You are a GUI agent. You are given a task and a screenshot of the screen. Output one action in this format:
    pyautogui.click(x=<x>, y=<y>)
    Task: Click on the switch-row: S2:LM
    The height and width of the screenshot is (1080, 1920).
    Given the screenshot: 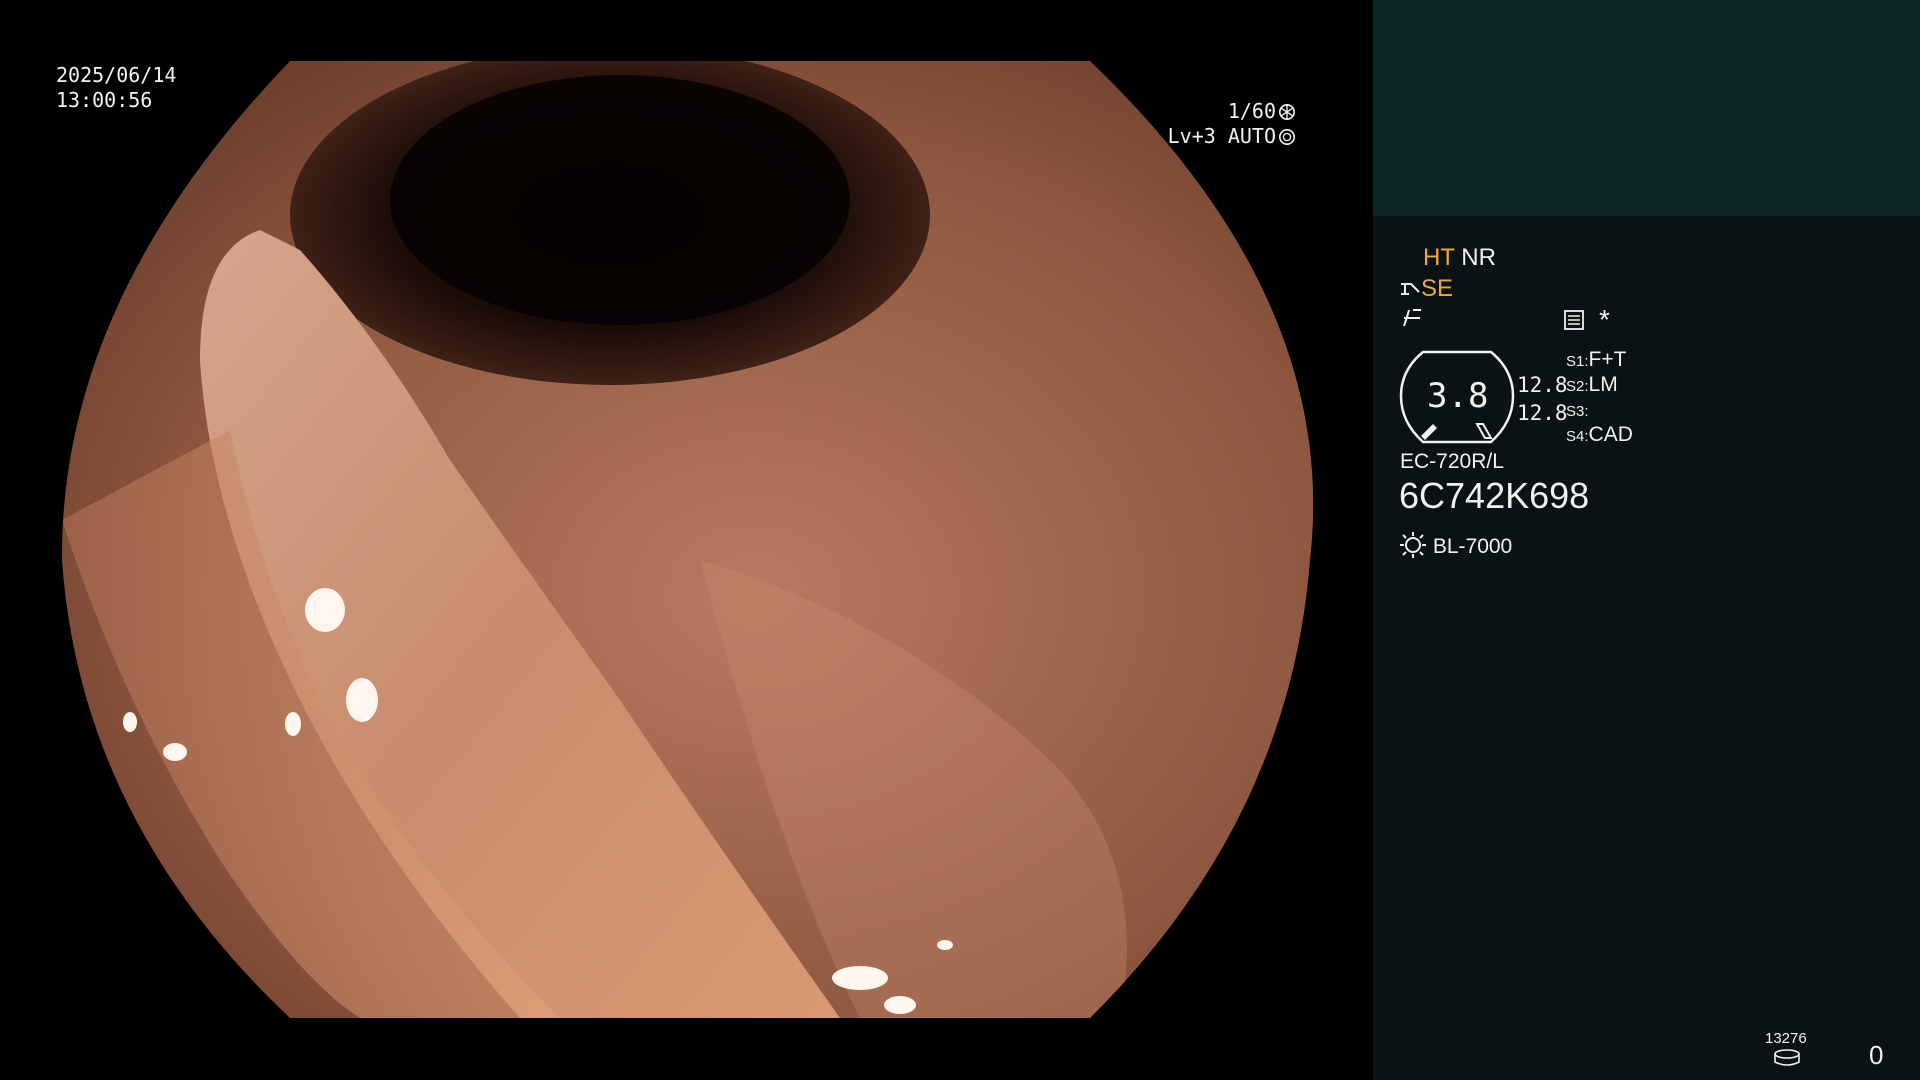 What is the action you would take?
    pyautogui.click(x=1592, y=384)
    